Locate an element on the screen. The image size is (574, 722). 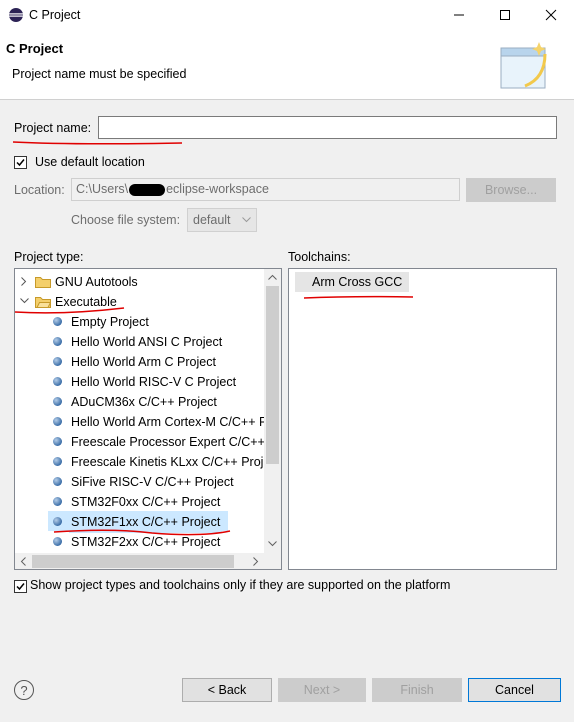
tree-item-label: ADuCM36x C/C++ Project is located at coordinates (144, 402).